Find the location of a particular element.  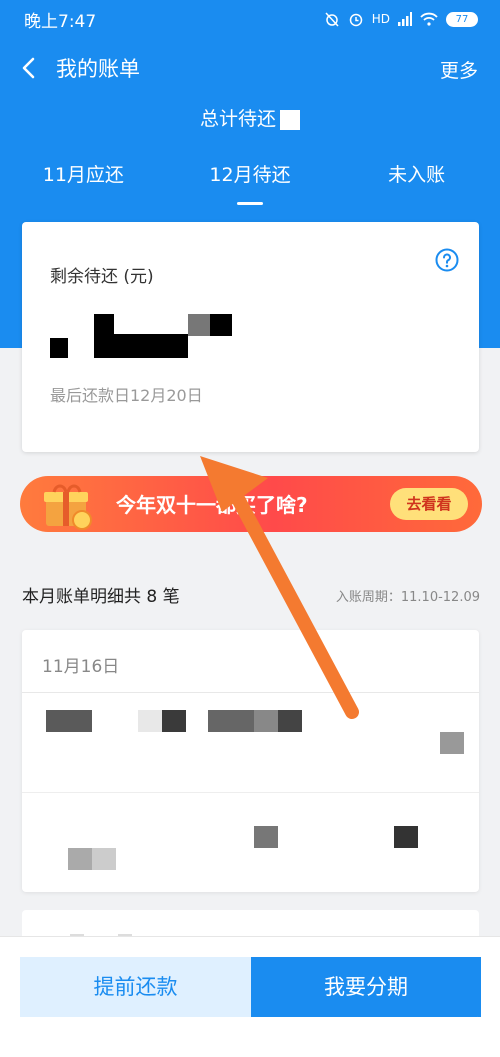

alarm-icon is located at coordinates (355, 20).